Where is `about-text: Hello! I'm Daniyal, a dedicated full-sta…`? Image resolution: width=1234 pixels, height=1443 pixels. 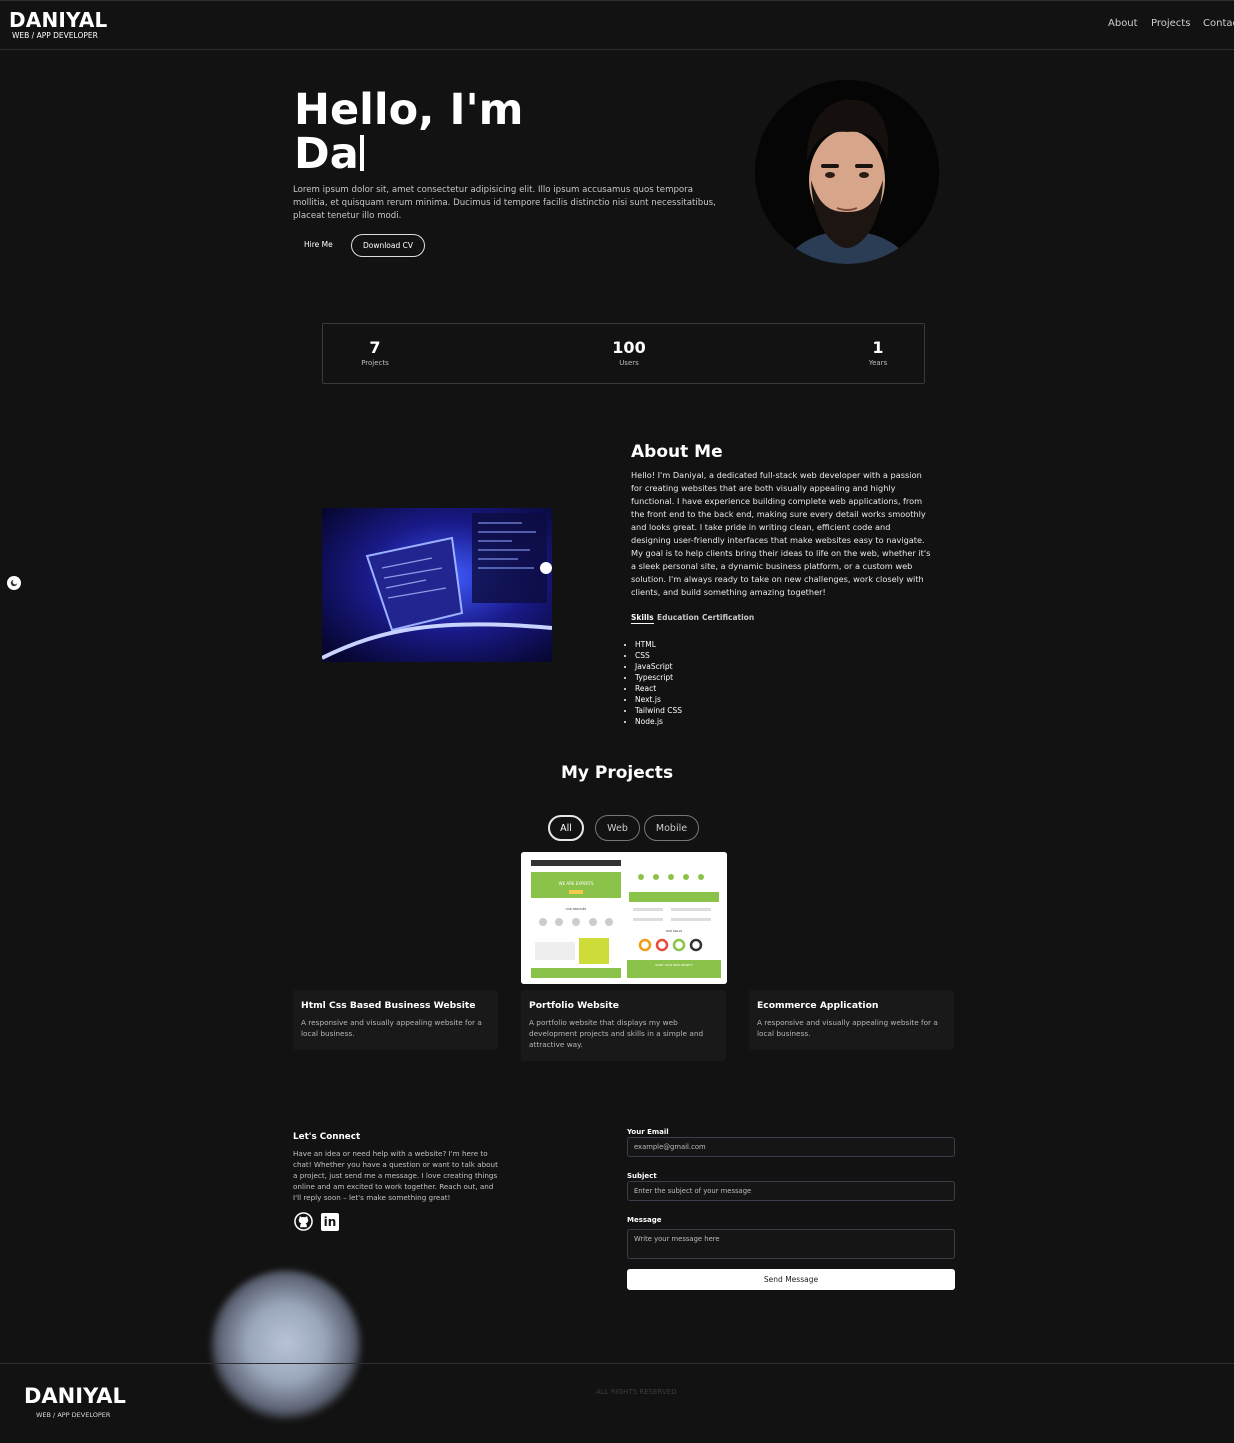
about-text: Hello! I'm Daniyal, a dedicated full-sta… is located at coordinates (781, 533).